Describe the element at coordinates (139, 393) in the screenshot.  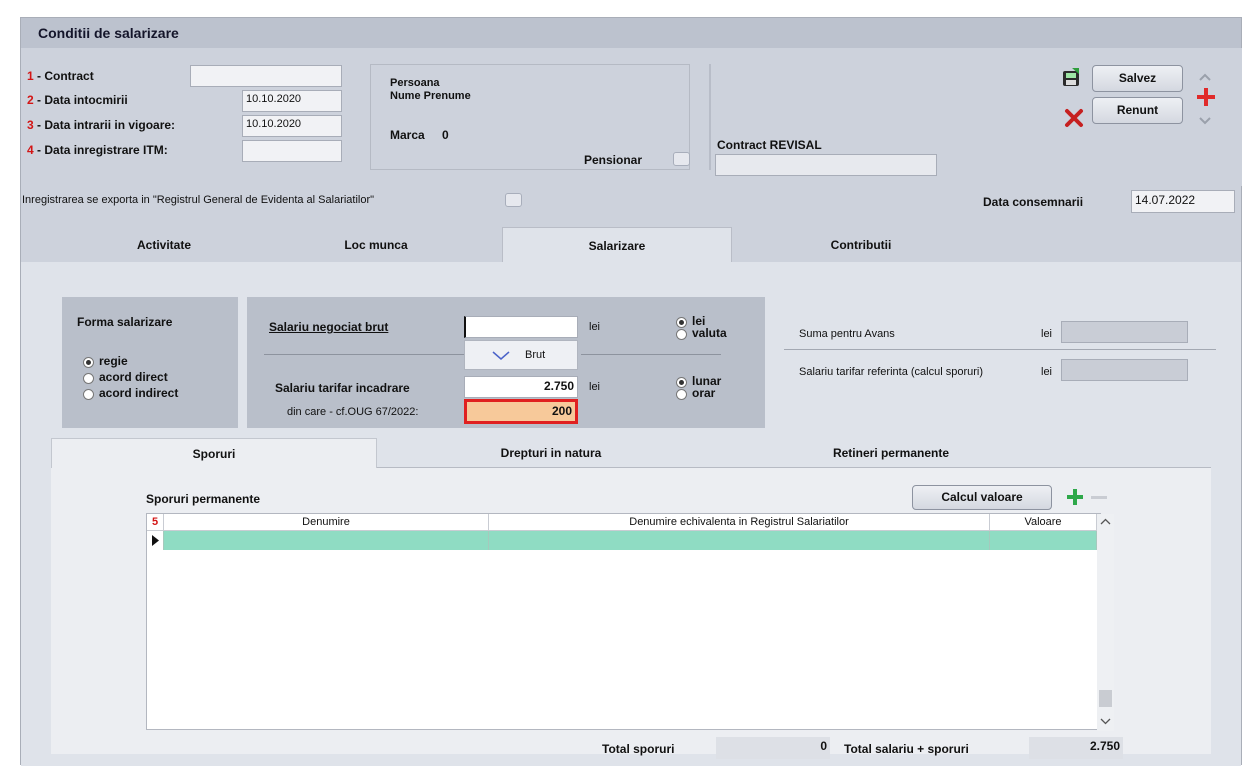
I see `acord-indirect-label: acord indirect` at that location.